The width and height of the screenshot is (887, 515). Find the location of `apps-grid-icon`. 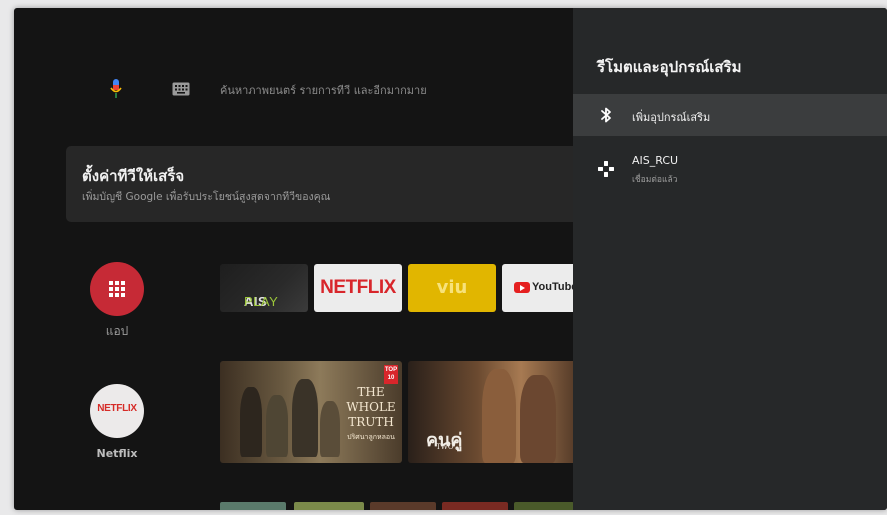

apps-grid-icon is located at coordinates (117, 289).